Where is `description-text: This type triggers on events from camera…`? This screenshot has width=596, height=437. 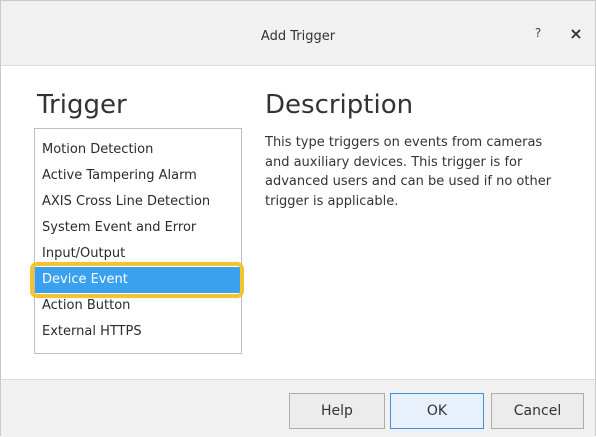 description-text: This type triggers on events from camera… is located at coordinates (408, 172).